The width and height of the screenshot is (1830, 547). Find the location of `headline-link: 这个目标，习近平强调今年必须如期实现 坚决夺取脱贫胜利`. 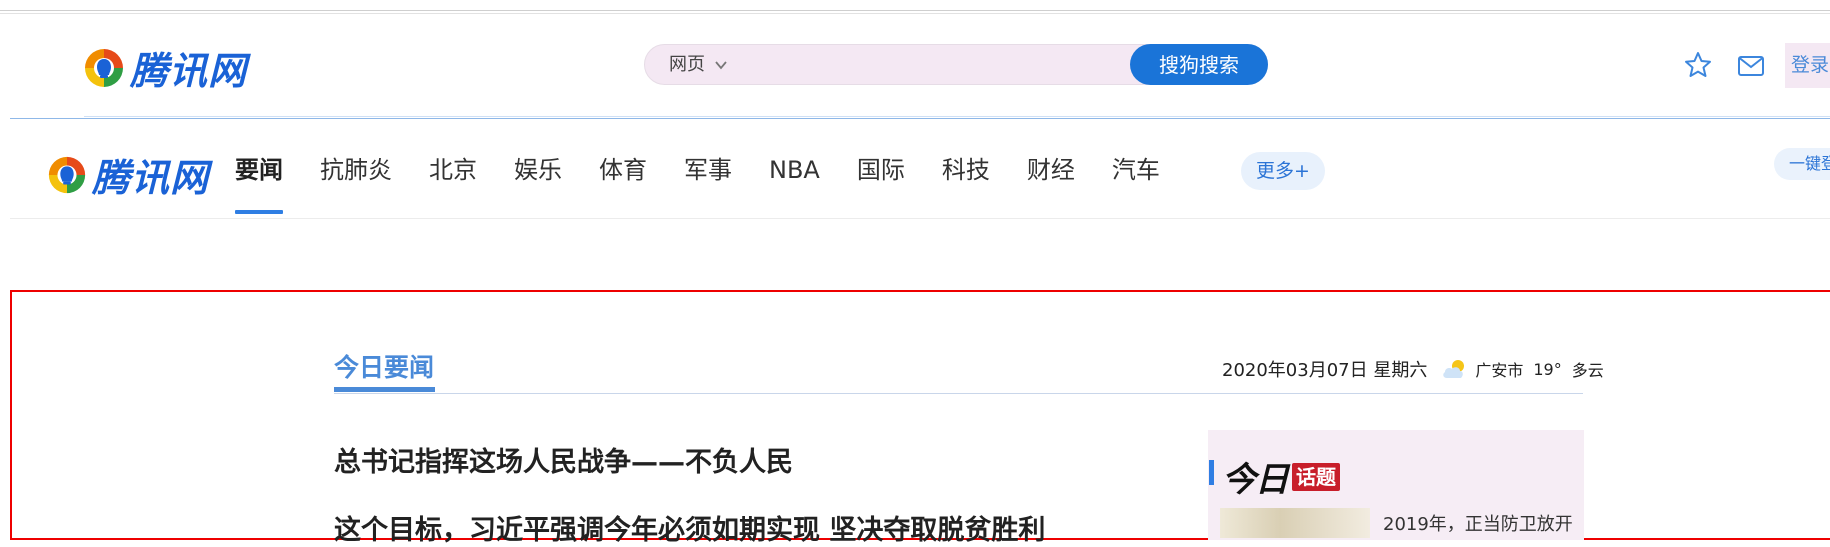

headline-link: 这个目标，习近平强调今年必须如期实现 坚决夺取脱贫胜利 is located at coordinates (689, 527).